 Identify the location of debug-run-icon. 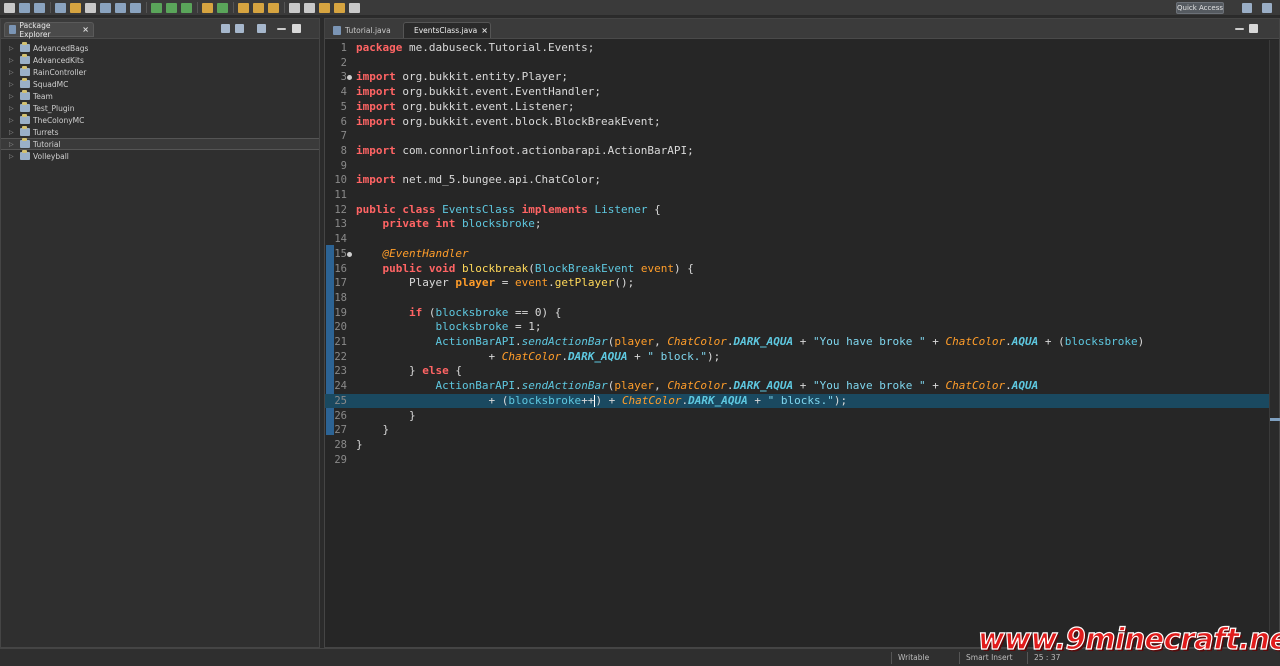
(156, 7).